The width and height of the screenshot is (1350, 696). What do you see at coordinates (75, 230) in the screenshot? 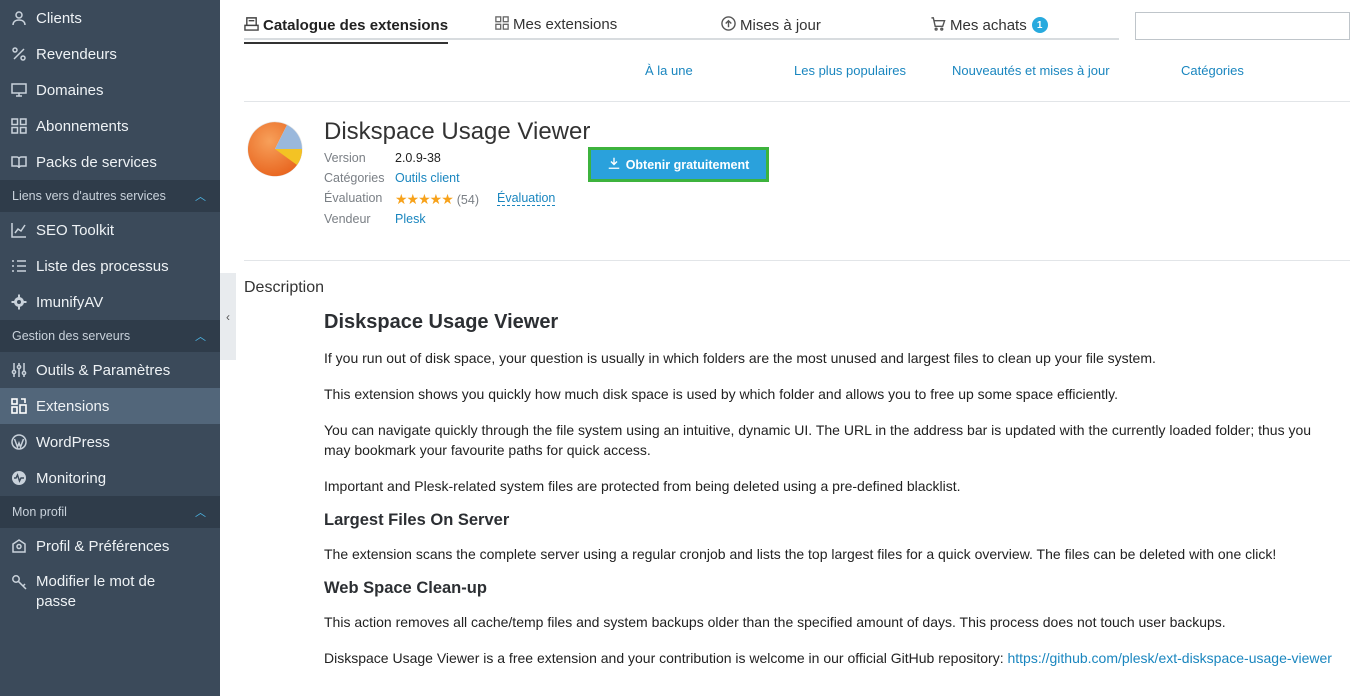
I see `sidebar-item-label: SEO Toolkit` at bounding box center [75, 230].